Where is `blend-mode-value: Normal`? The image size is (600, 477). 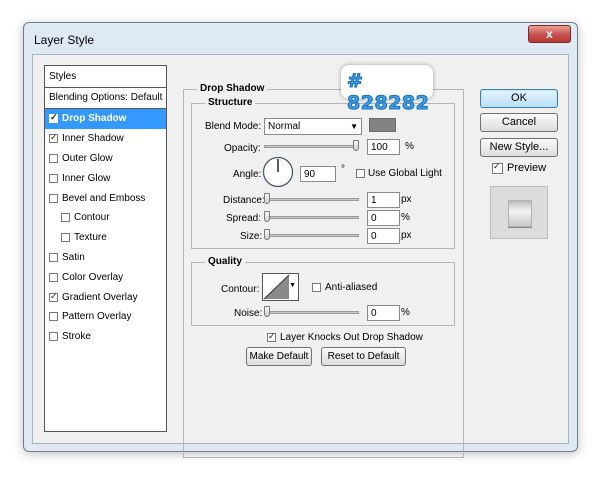
blend-mode-value: Normal is located at coordinates (284, 126).